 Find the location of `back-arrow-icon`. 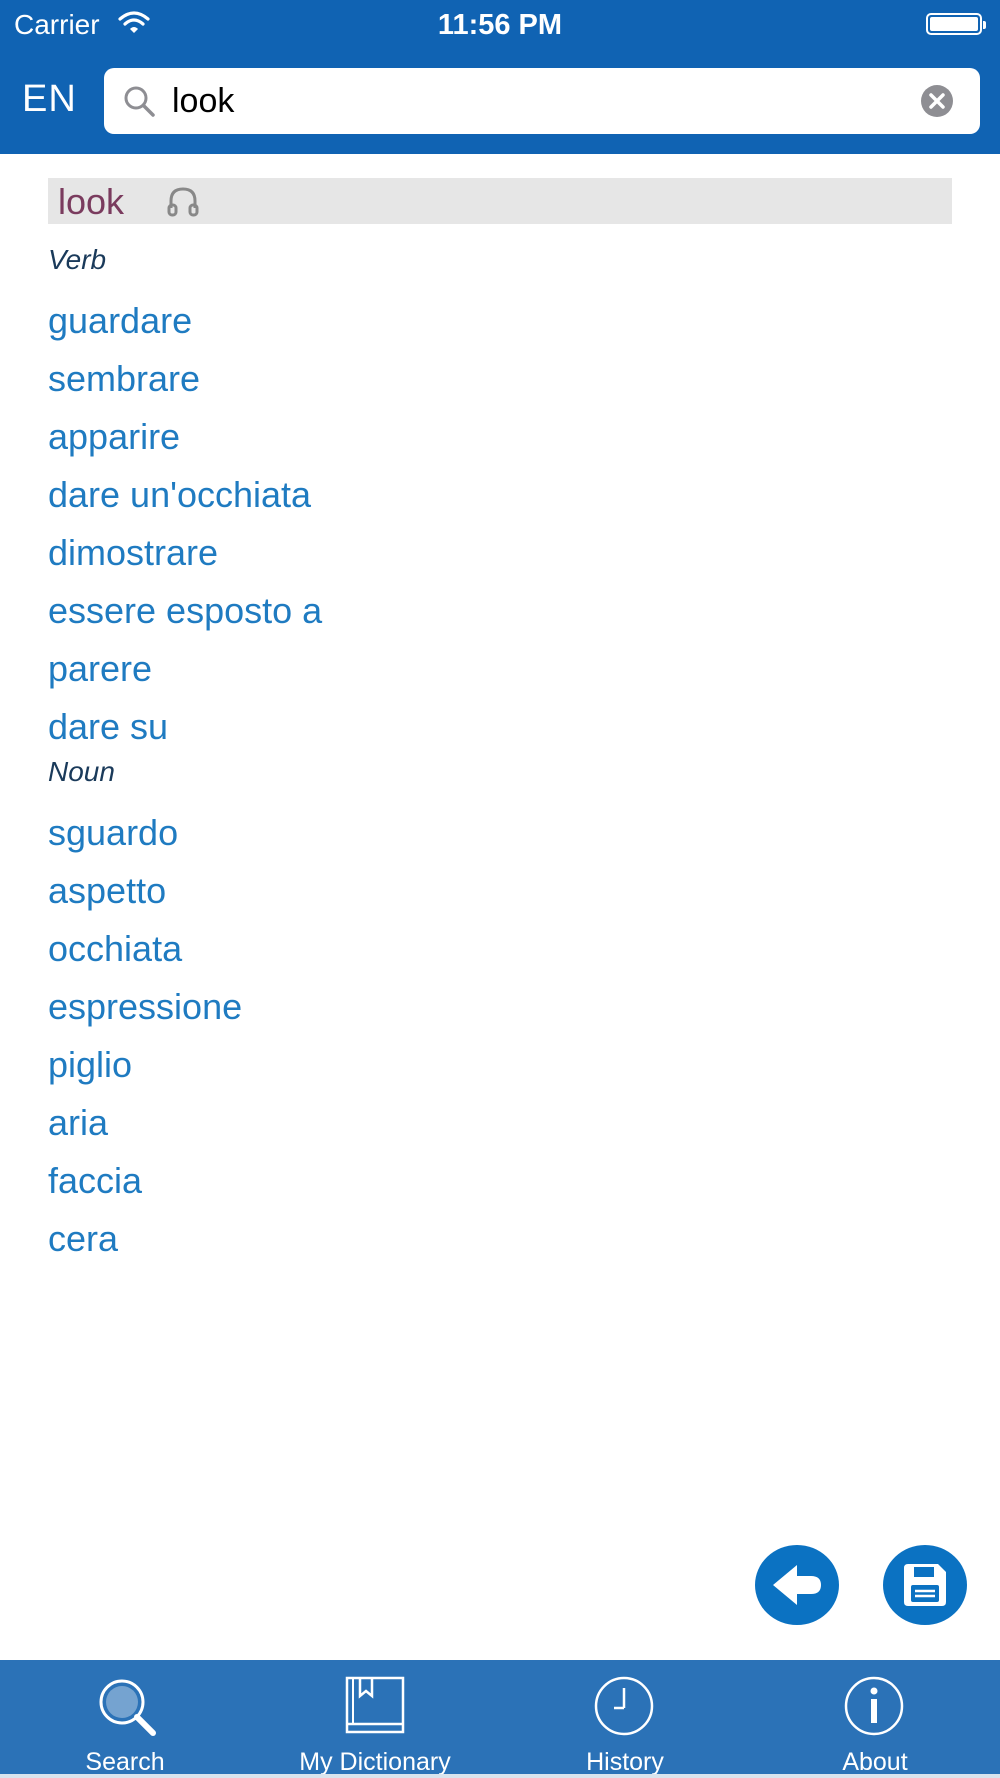

back-arrow-icon is located at coordinates (797, 1585).